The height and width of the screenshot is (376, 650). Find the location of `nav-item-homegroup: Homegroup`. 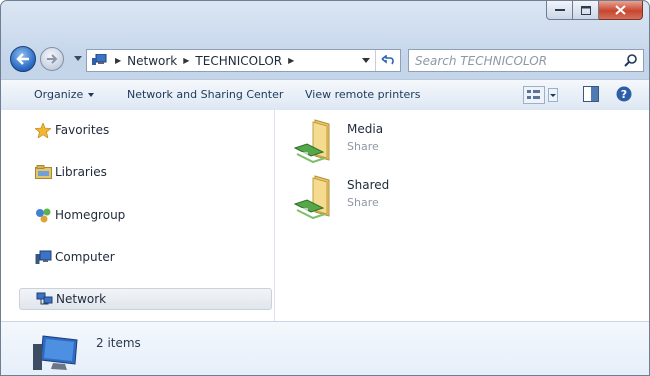

nav-item-homegroup: Homegroup is located at coordinates (145, 215).